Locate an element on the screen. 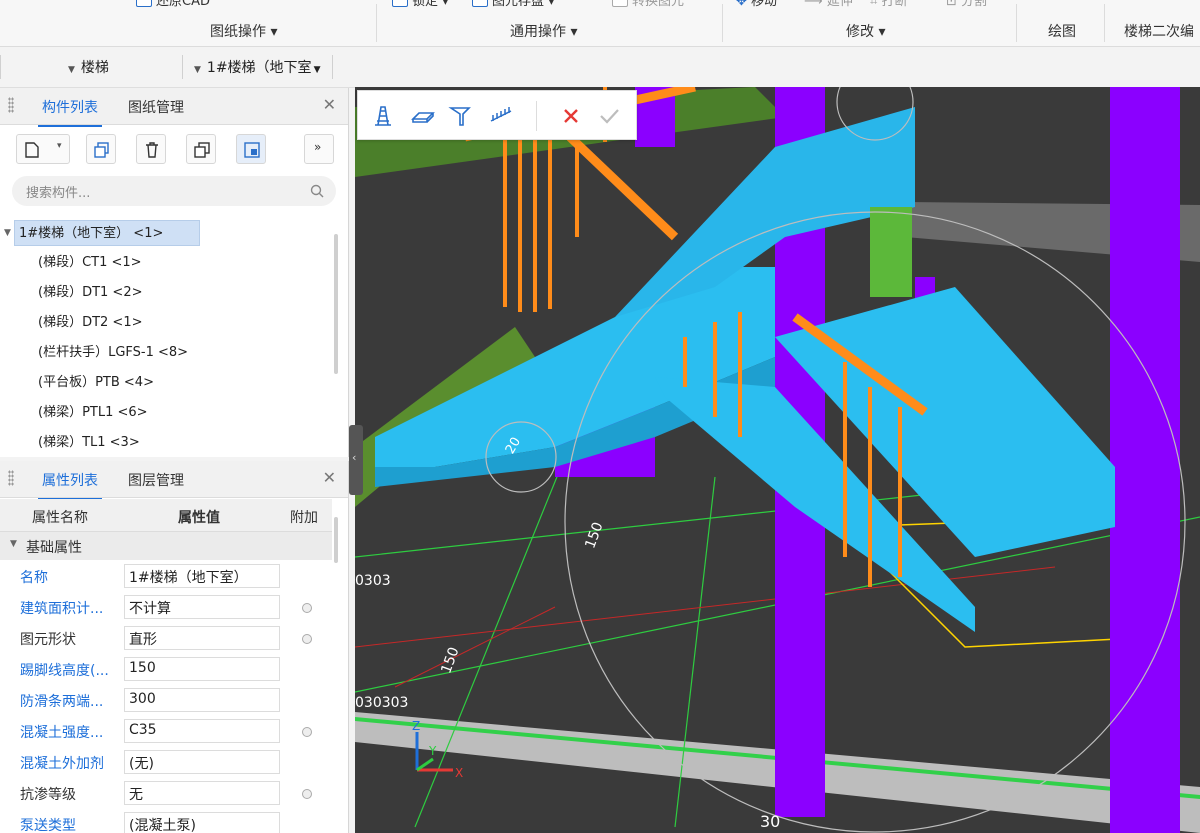 Image resolution: width=1200 pixels, height=833 pixels. group-draw: 绘图 is located at coordinates (1062, 31).